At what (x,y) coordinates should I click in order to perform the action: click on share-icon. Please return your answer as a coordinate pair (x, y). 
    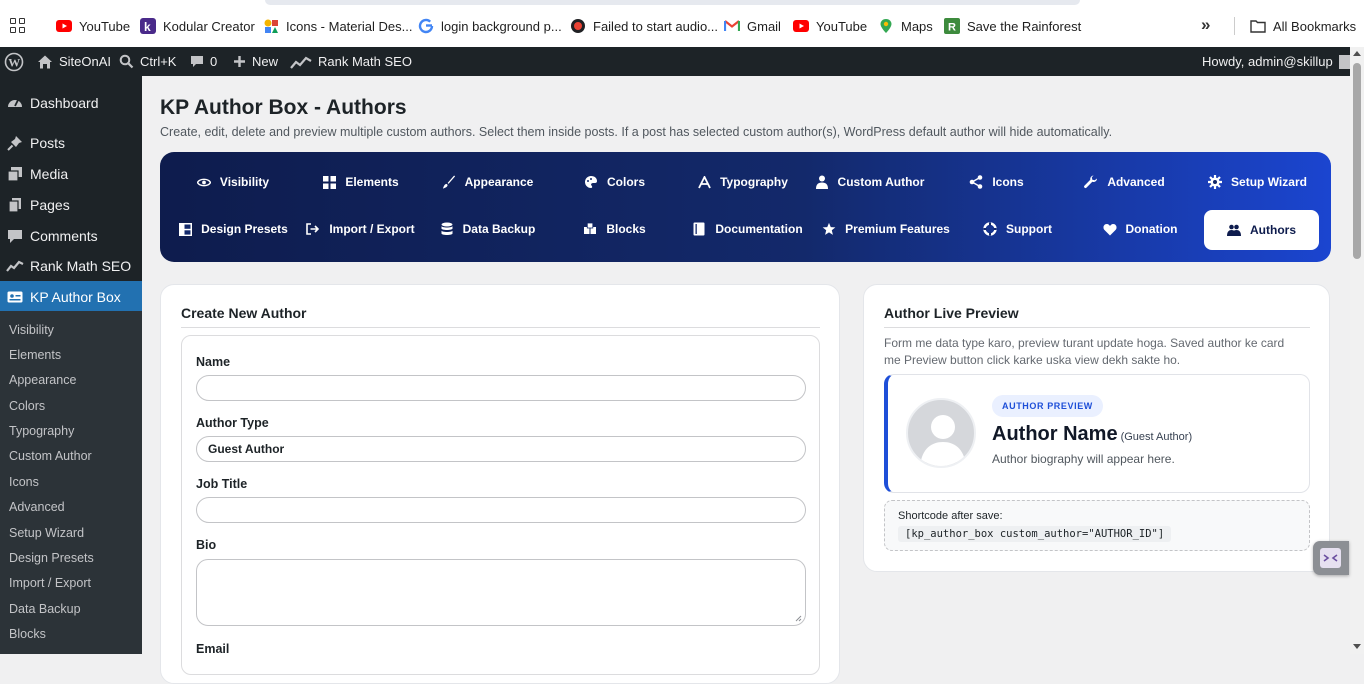
    Looking at the image, I should click on (976, 182).